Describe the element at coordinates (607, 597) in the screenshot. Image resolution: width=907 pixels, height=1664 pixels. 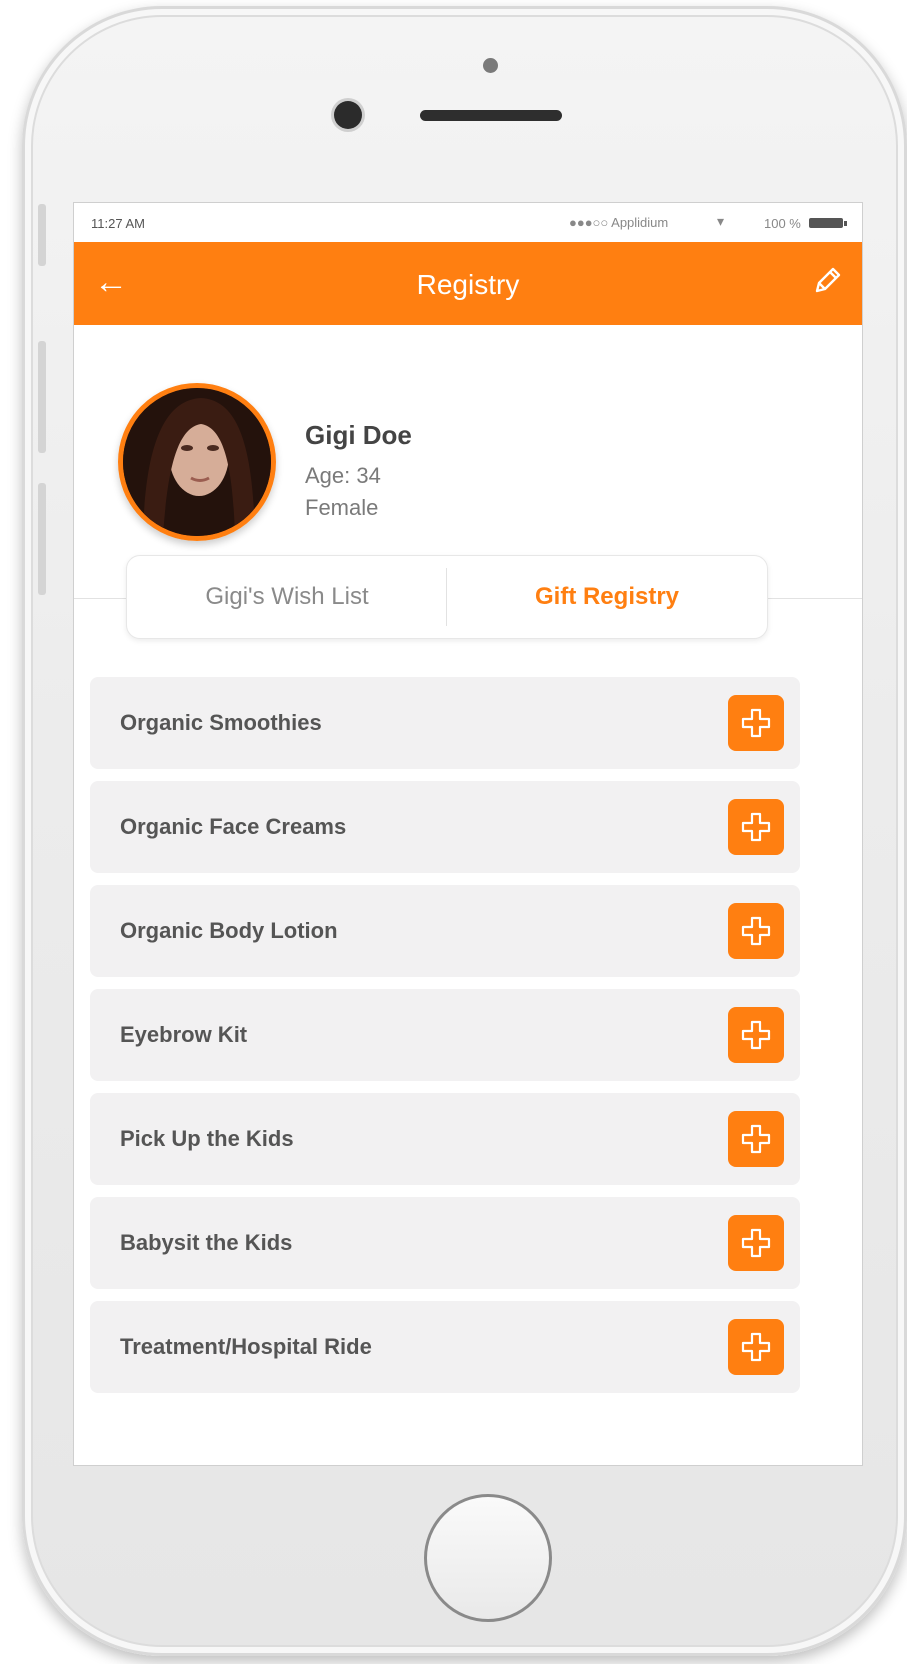
I see `tab-gift-registry: Gift Registry` at that location.